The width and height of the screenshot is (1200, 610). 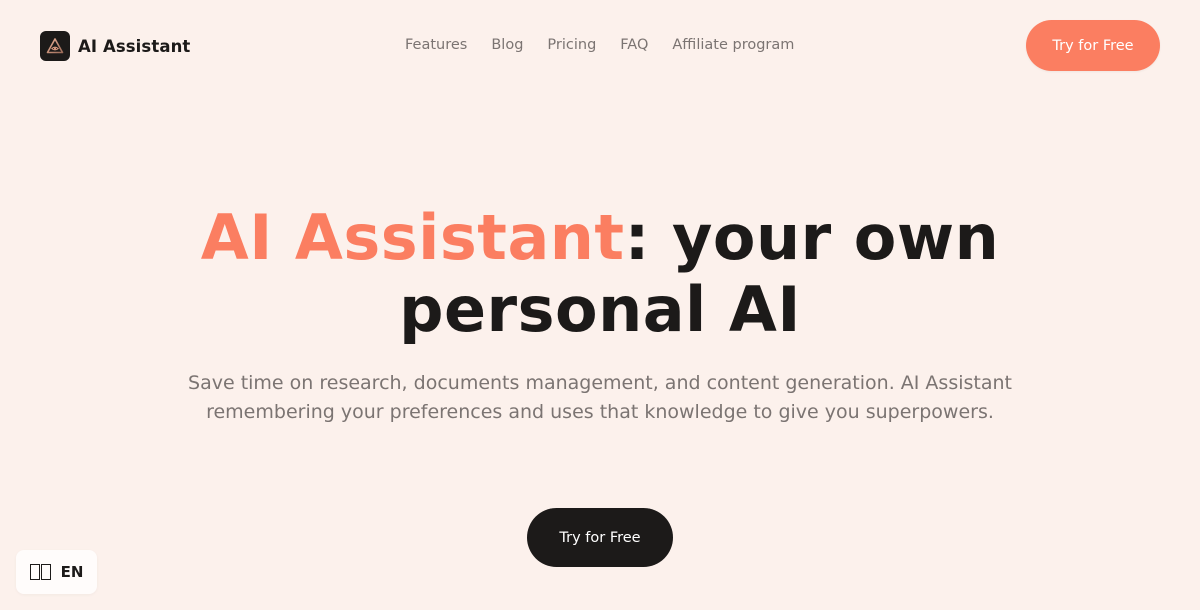 I want to click on nav-link-pricing: Pricing, so click(x=571, y=45).